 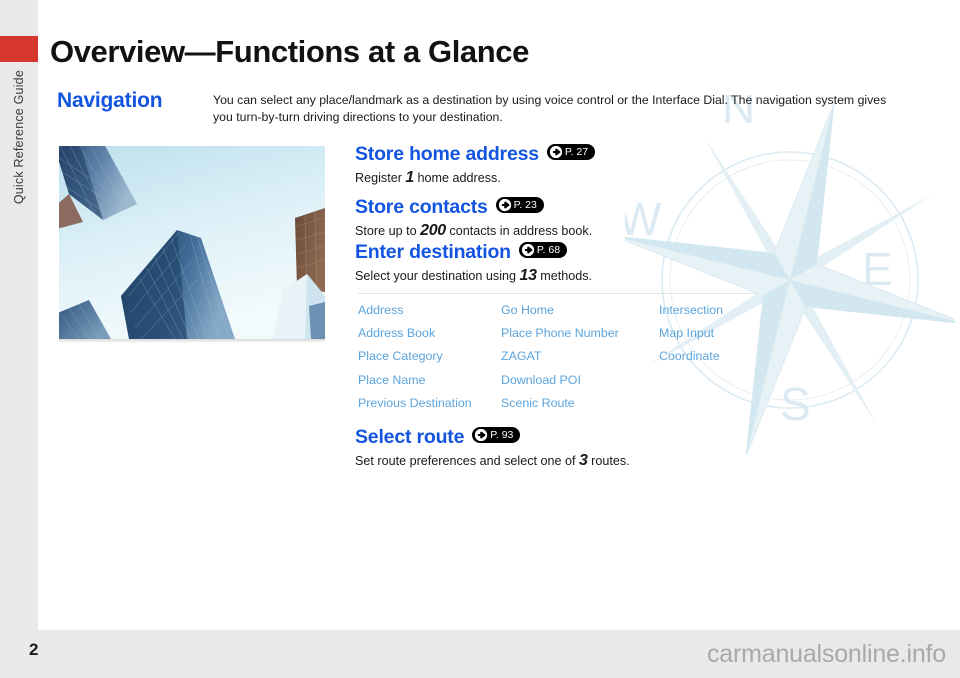 What do you see at coordinates (580, 310) in the screenshot?
I see `method-link: Go Home` at bounding box center [580, 310].